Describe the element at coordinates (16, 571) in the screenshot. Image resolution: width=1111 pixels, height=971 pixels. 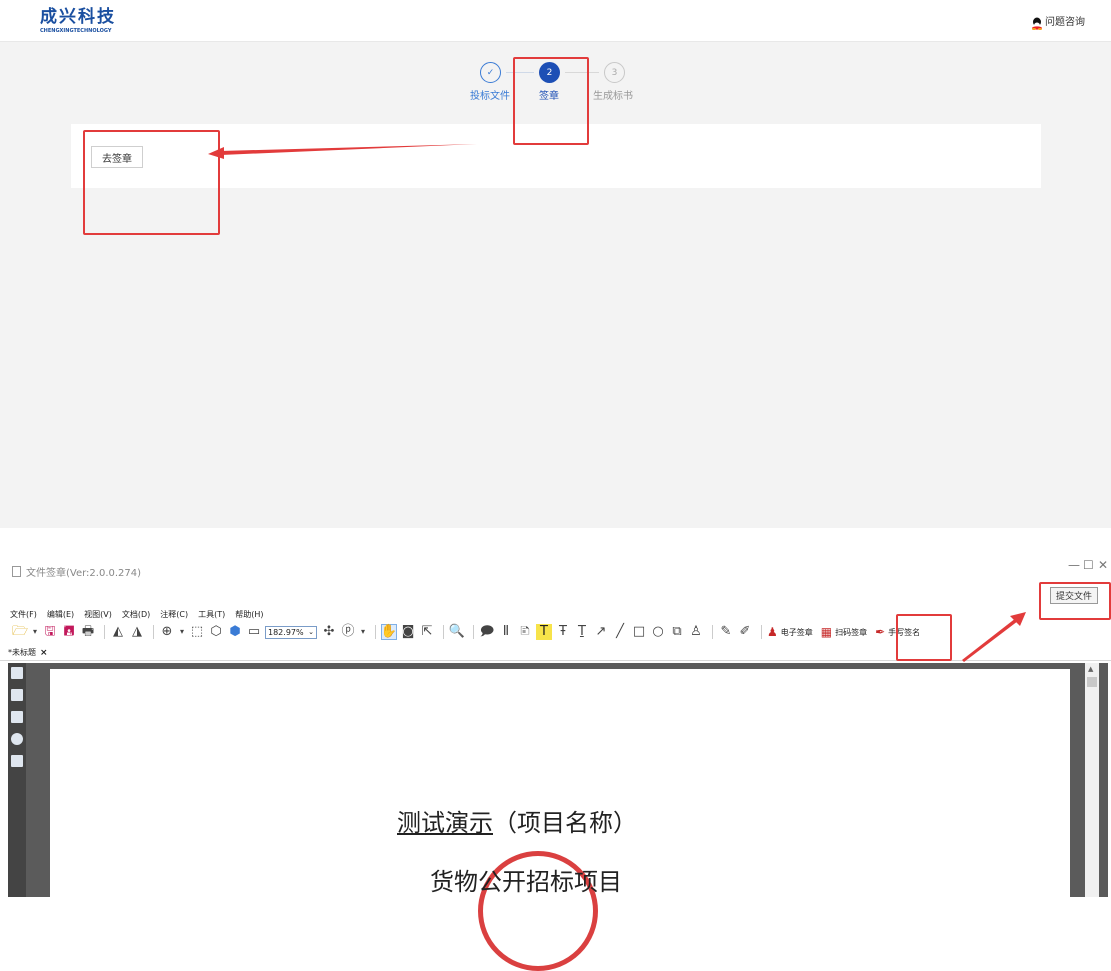
I see `document-icon` at that location.